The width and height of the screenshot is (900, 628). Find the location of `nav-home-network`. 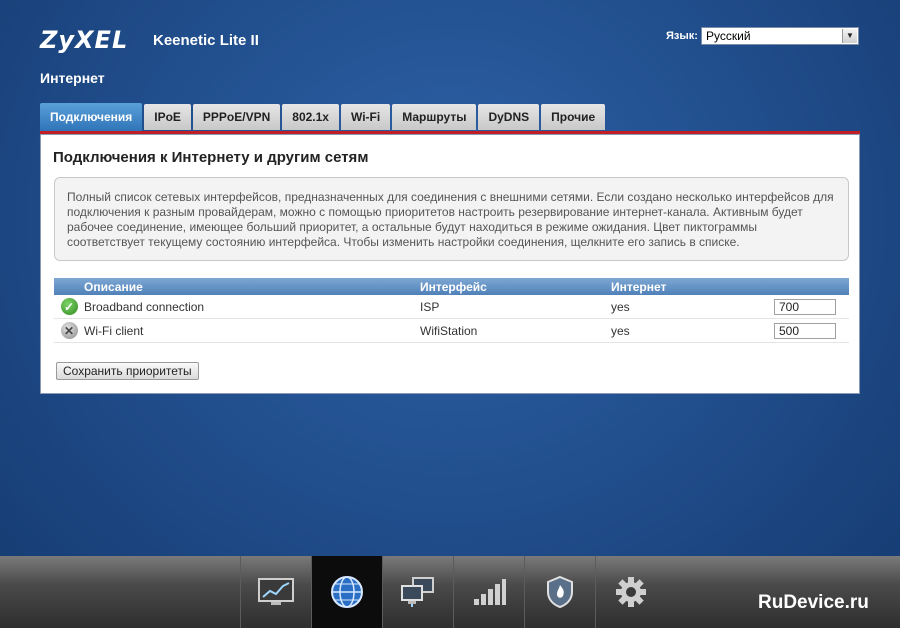

nav-home-network is located at coordinates (417, 592).